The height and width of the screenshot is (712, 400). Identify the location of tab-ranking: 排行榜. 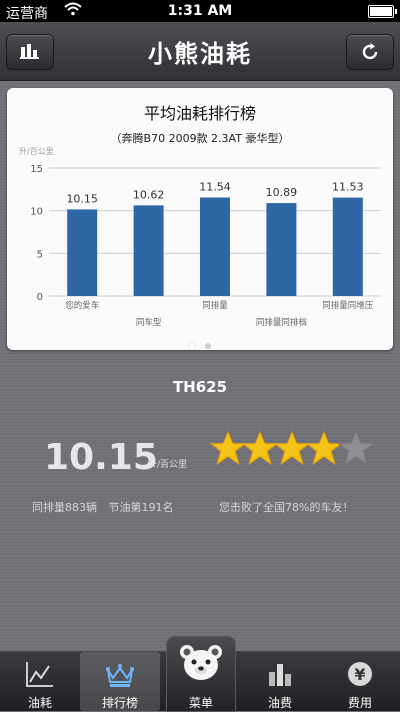
(120, 681).